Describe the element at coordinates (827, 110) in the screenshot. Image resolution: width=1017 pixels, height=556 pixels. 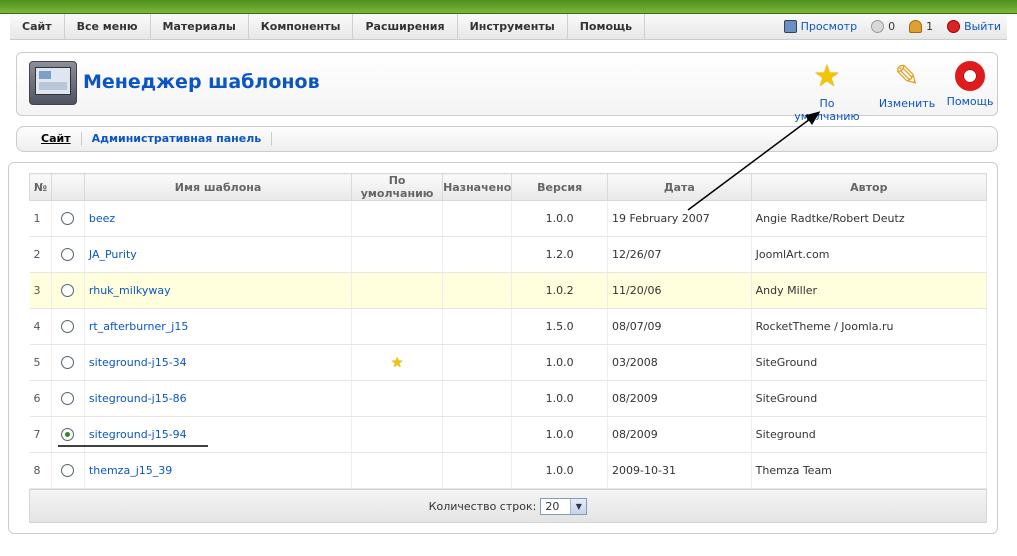
I see `default-button-label: По умолчанию` at that location.